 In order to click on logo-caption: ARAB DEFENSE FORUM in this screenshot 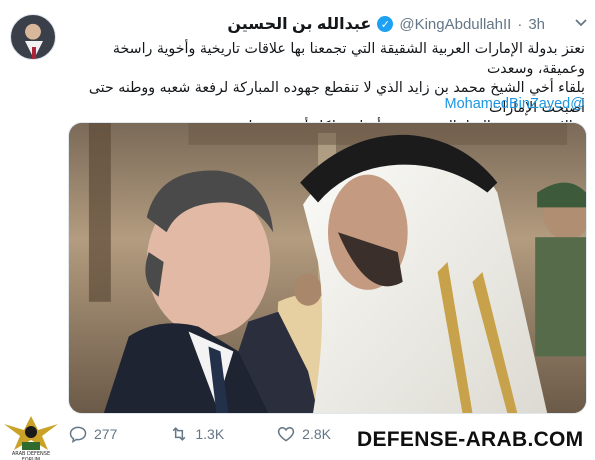, I will do `click(31, 455)`.